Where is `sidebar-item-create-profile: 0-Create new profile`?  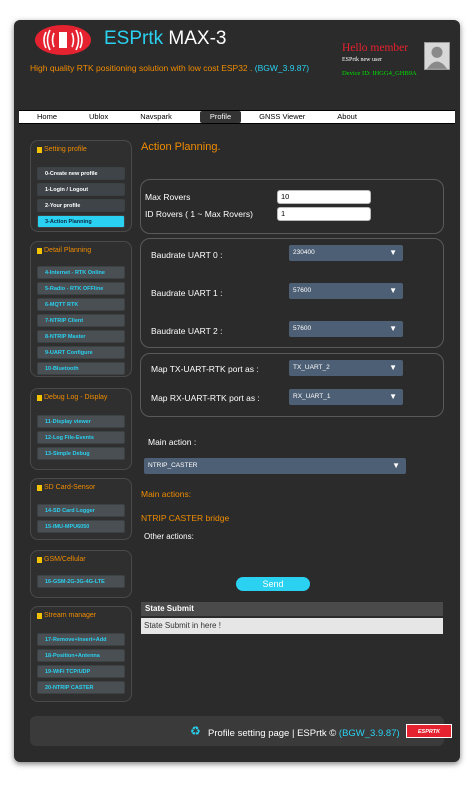
sidebar-item-create-profile: 0-Create new profile is located at coordinates (81, 173).